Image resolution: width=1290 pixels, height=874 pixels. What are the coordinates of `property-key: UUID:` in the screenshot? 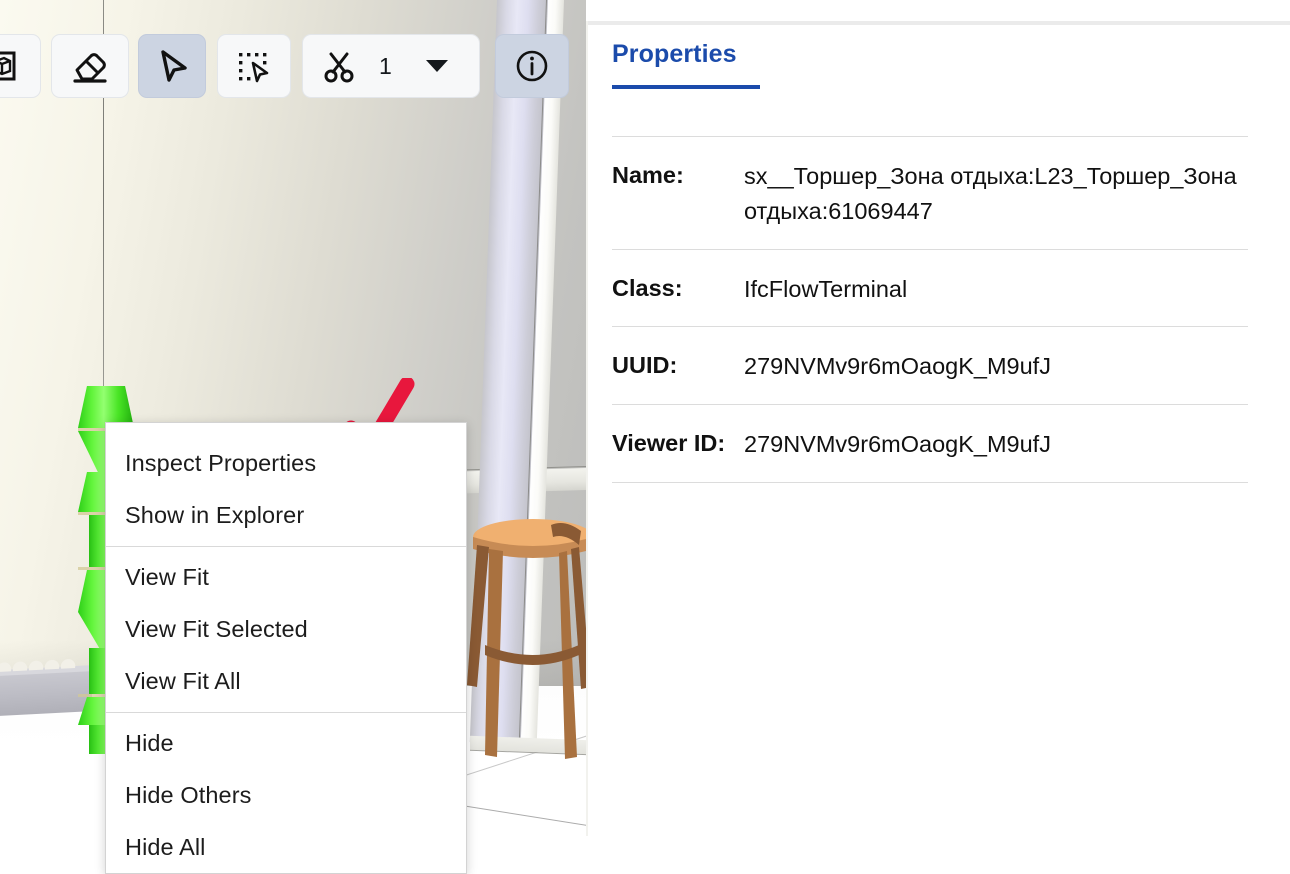 It's located at (645, 365).